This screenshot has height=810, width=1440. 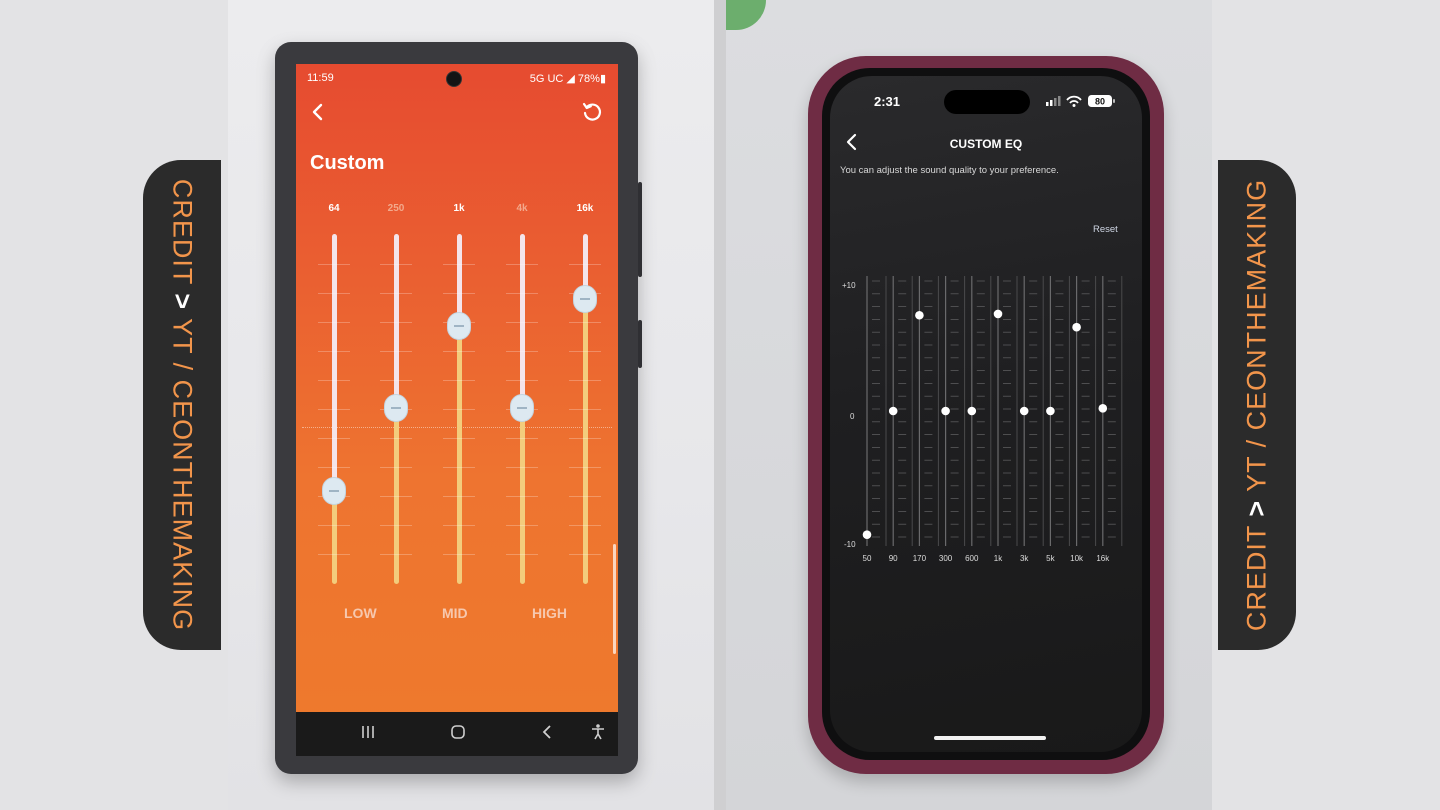 I want to click on nav-back-icon, so click(x=548, y=734).